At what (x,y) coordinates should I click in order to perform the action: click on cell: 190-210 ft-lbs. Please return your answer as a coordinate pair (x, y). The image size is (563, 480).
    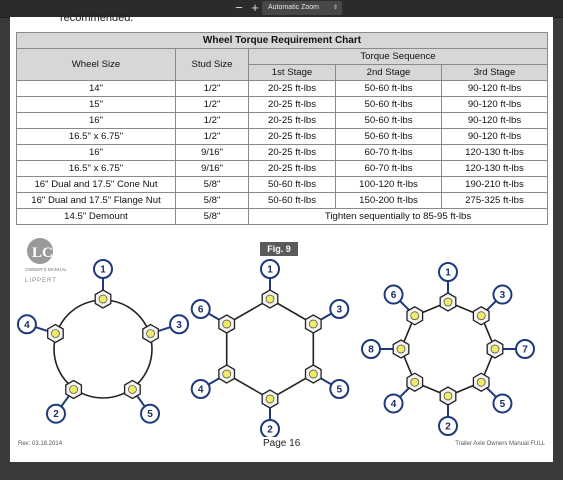
    Looking at the image, I should click on (494, 184).